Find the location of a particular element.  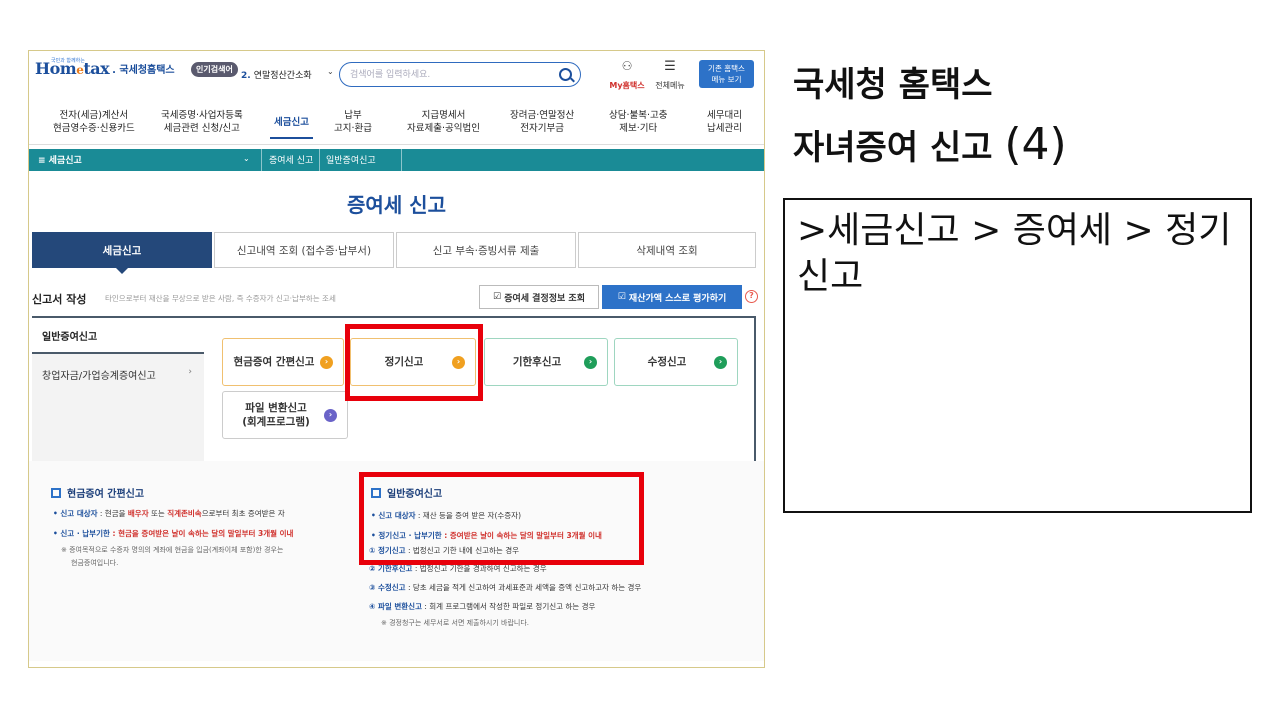

breadcrumb: ≡ 세금신고 ⌄ 증여세 신고 일반증여신고 is located at coordinates (396, 160).